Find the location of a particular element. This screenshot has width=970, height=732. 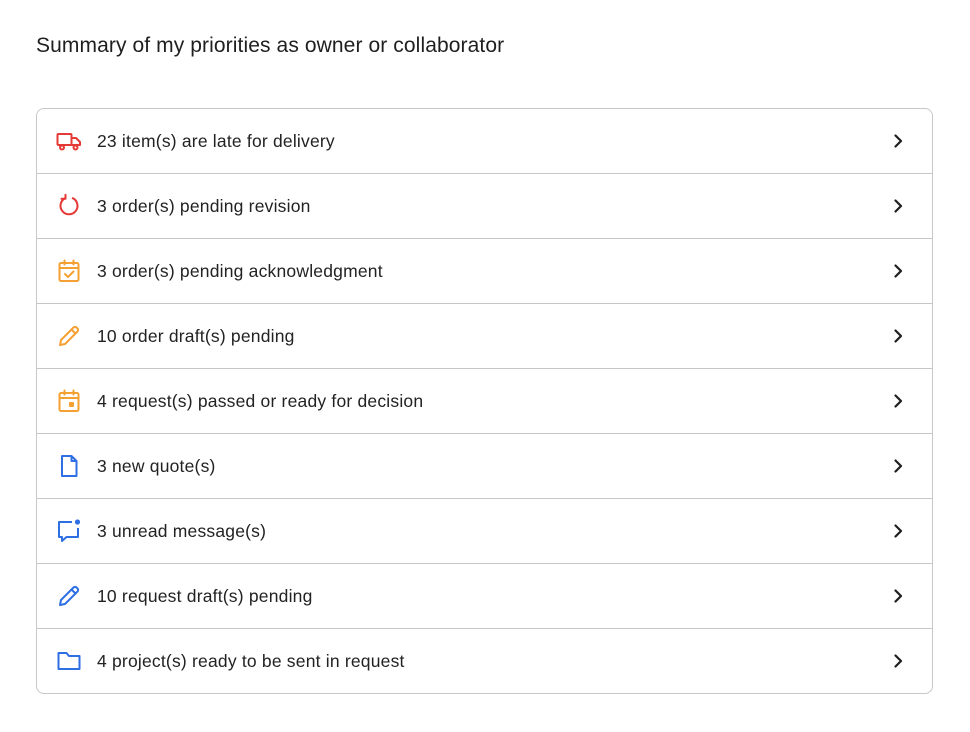

priority-row-pending-acknowledgment: 3 order(s) pending acknowledgment is located at coordinates (484, 271).